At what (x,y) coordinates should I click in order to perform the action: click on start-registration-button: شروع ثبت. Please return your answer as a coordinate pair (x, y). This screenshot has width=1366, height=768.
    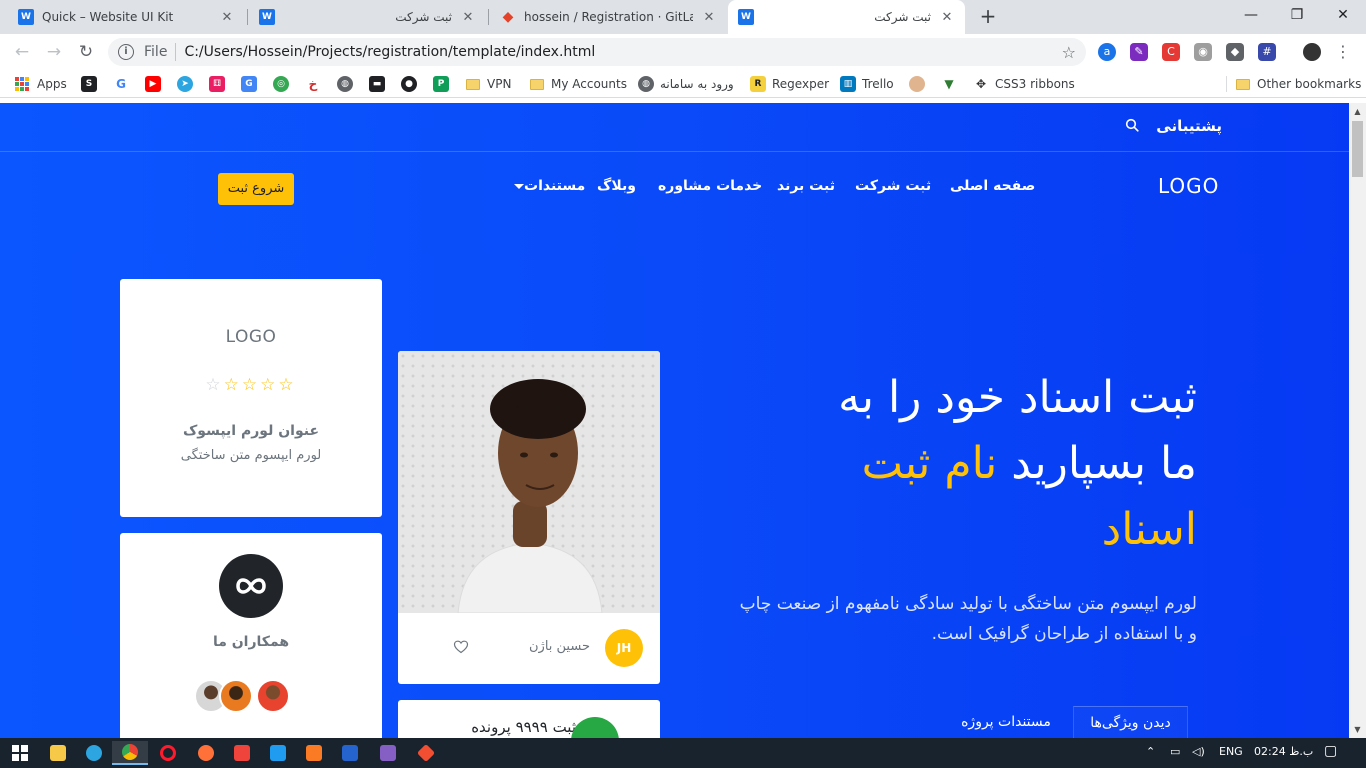
    Looking at the image, I should click on (256, 189).